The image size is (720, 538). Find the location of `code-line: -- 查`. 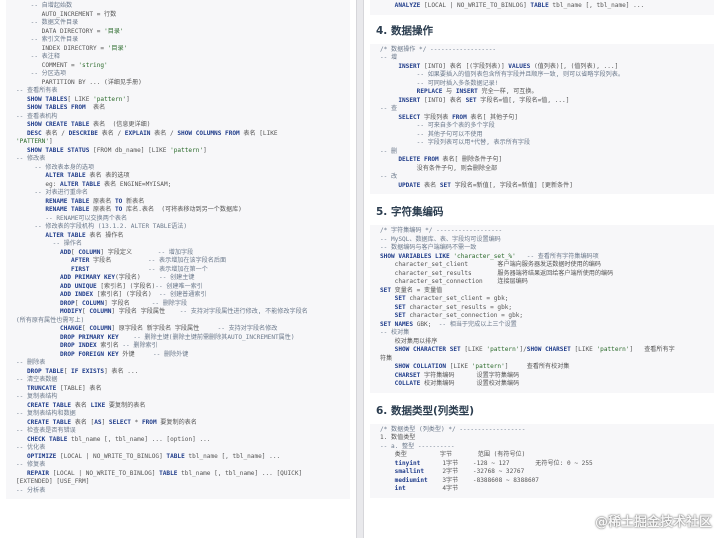

code-line: -- 查 is located at coordinates (543, 109).